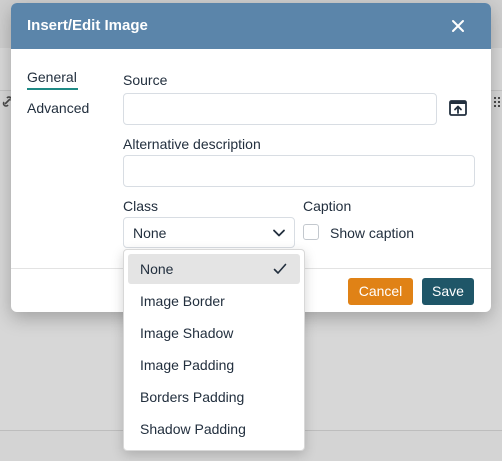  Describe the element at coordinates (299, 171) in the screenshot. I see `alternative-description-input` at that location.